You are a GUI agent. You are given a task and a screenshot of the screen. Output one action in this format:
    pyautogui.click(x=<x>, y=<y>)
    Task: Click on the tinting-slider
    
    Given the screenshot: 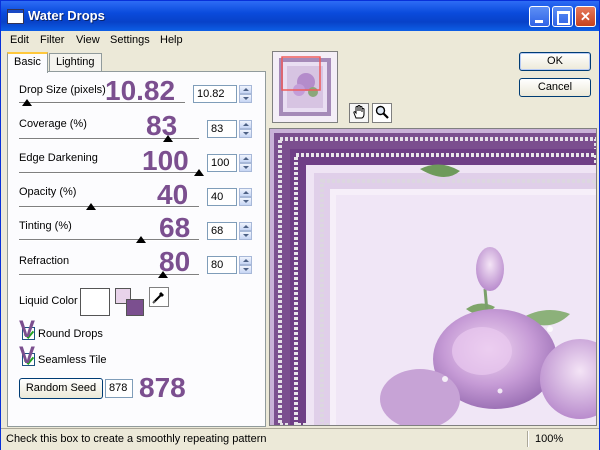 What is the action you would take?
    pyautogui.click(x=141, y=239)
    